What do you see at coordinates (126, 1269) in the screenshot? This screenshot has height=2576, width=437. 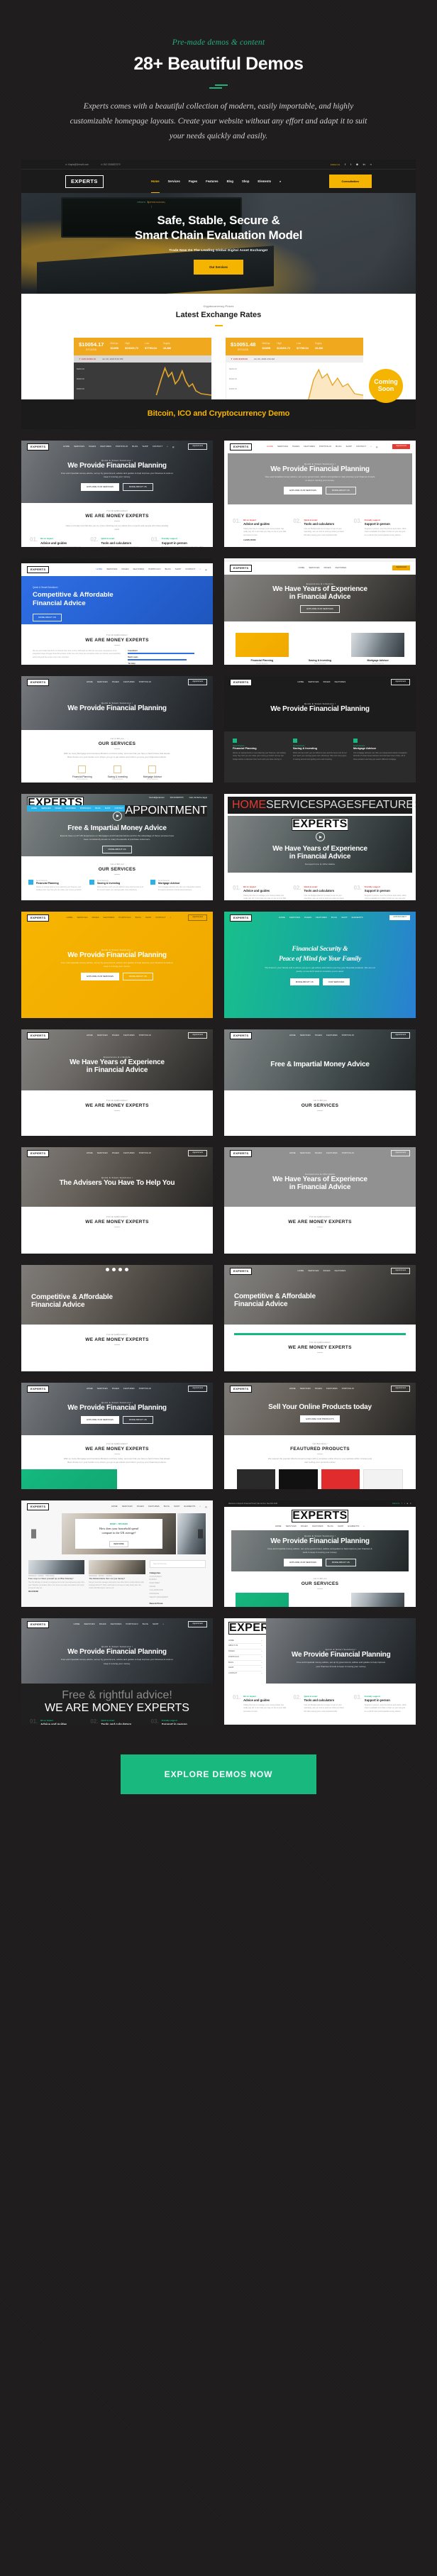 I see `linkedin-icon` at bounding box center [126, 1269].